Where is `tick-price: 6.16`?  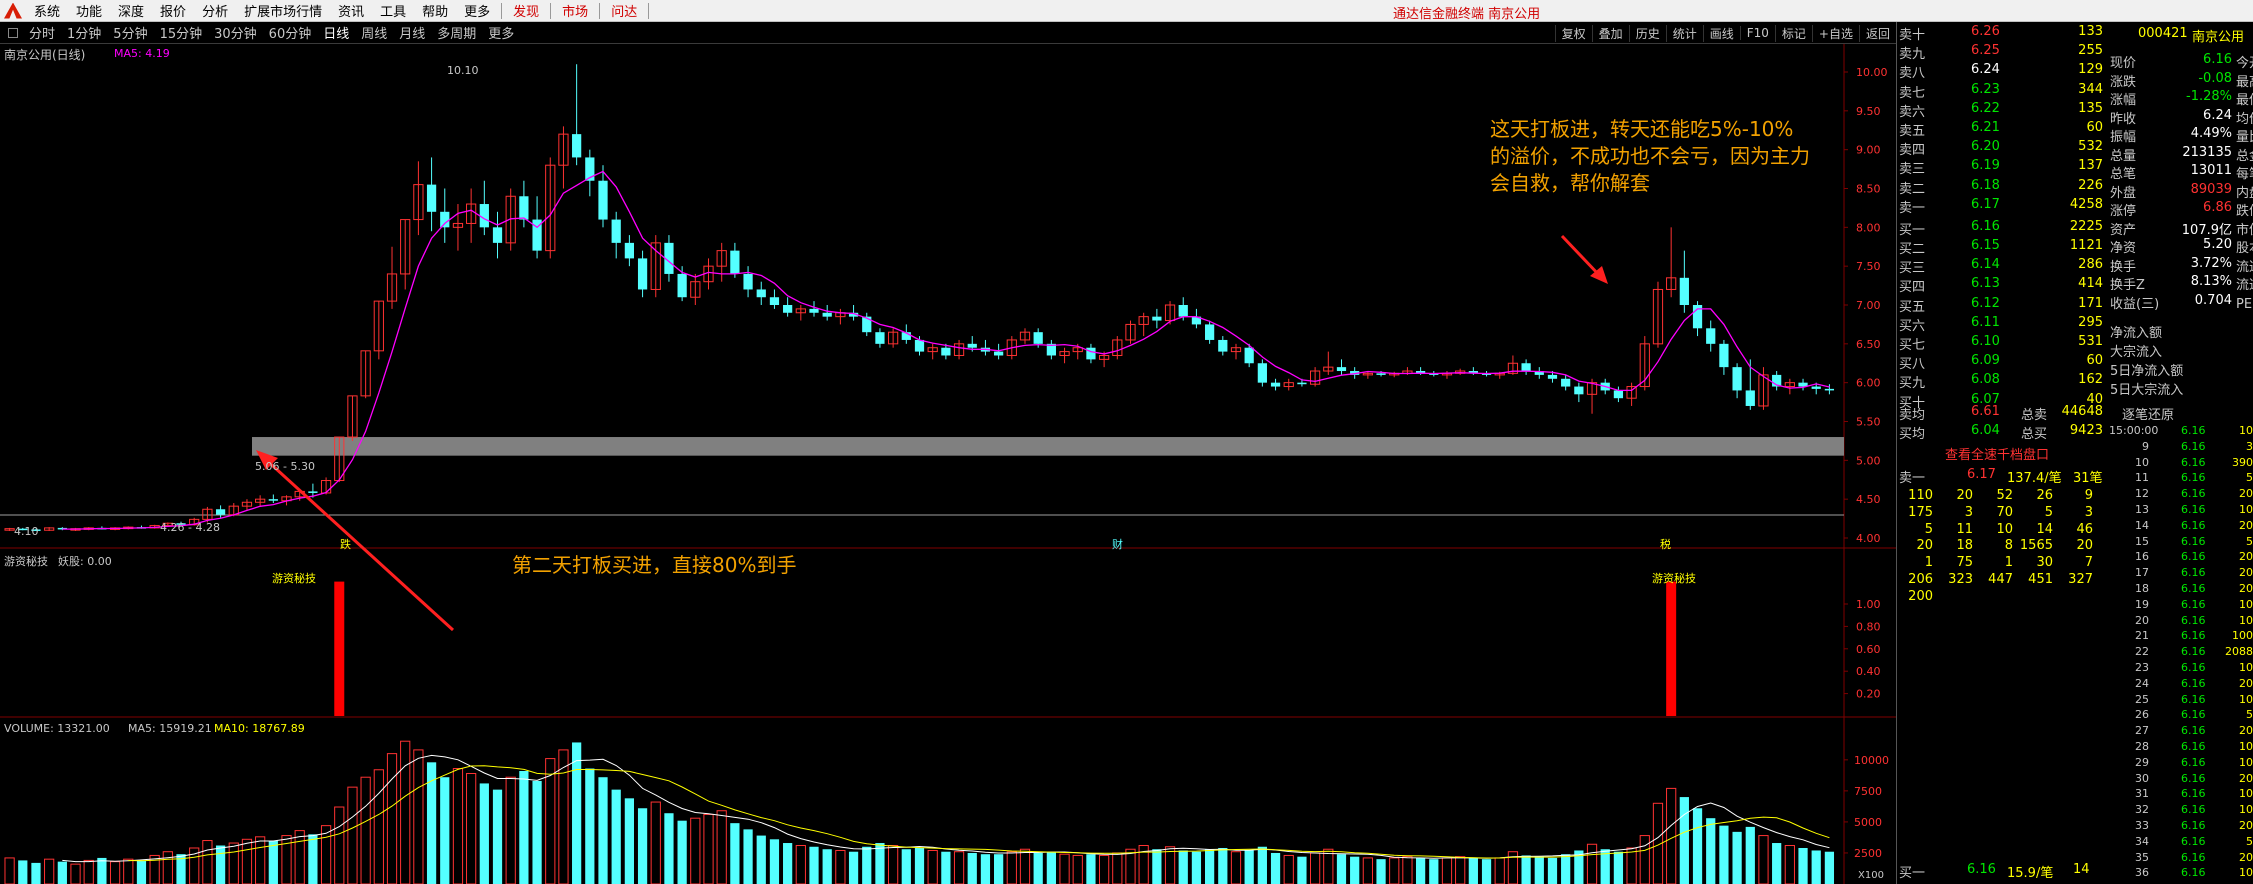 tick-price: 6.16 is located at coordinates (2193, 762).